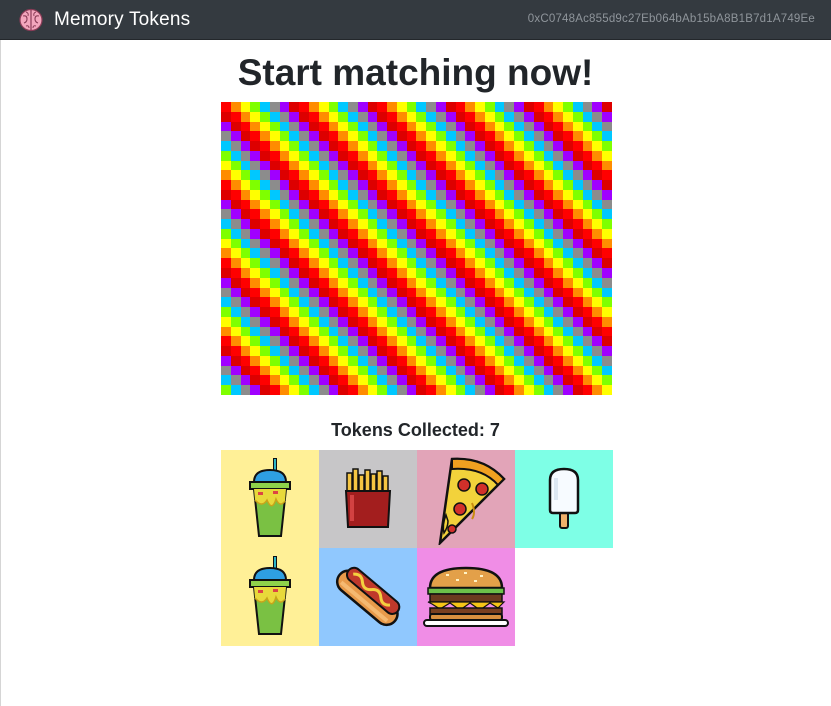 The image size is (831, 706). What do you see at coordinates (31, 19) in the screenshot?
I see `brain-icon` at bounding box center [31, 19].